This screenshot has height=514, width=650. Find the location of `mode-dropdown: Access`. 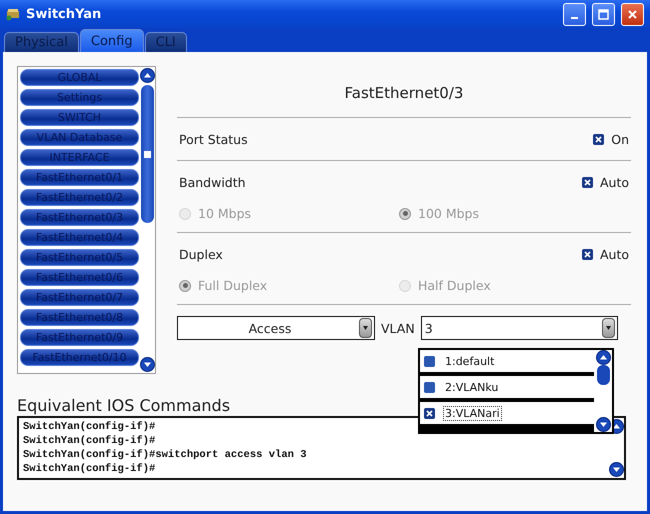

mode-dropdown: Access is located at coordinates (276, 328).